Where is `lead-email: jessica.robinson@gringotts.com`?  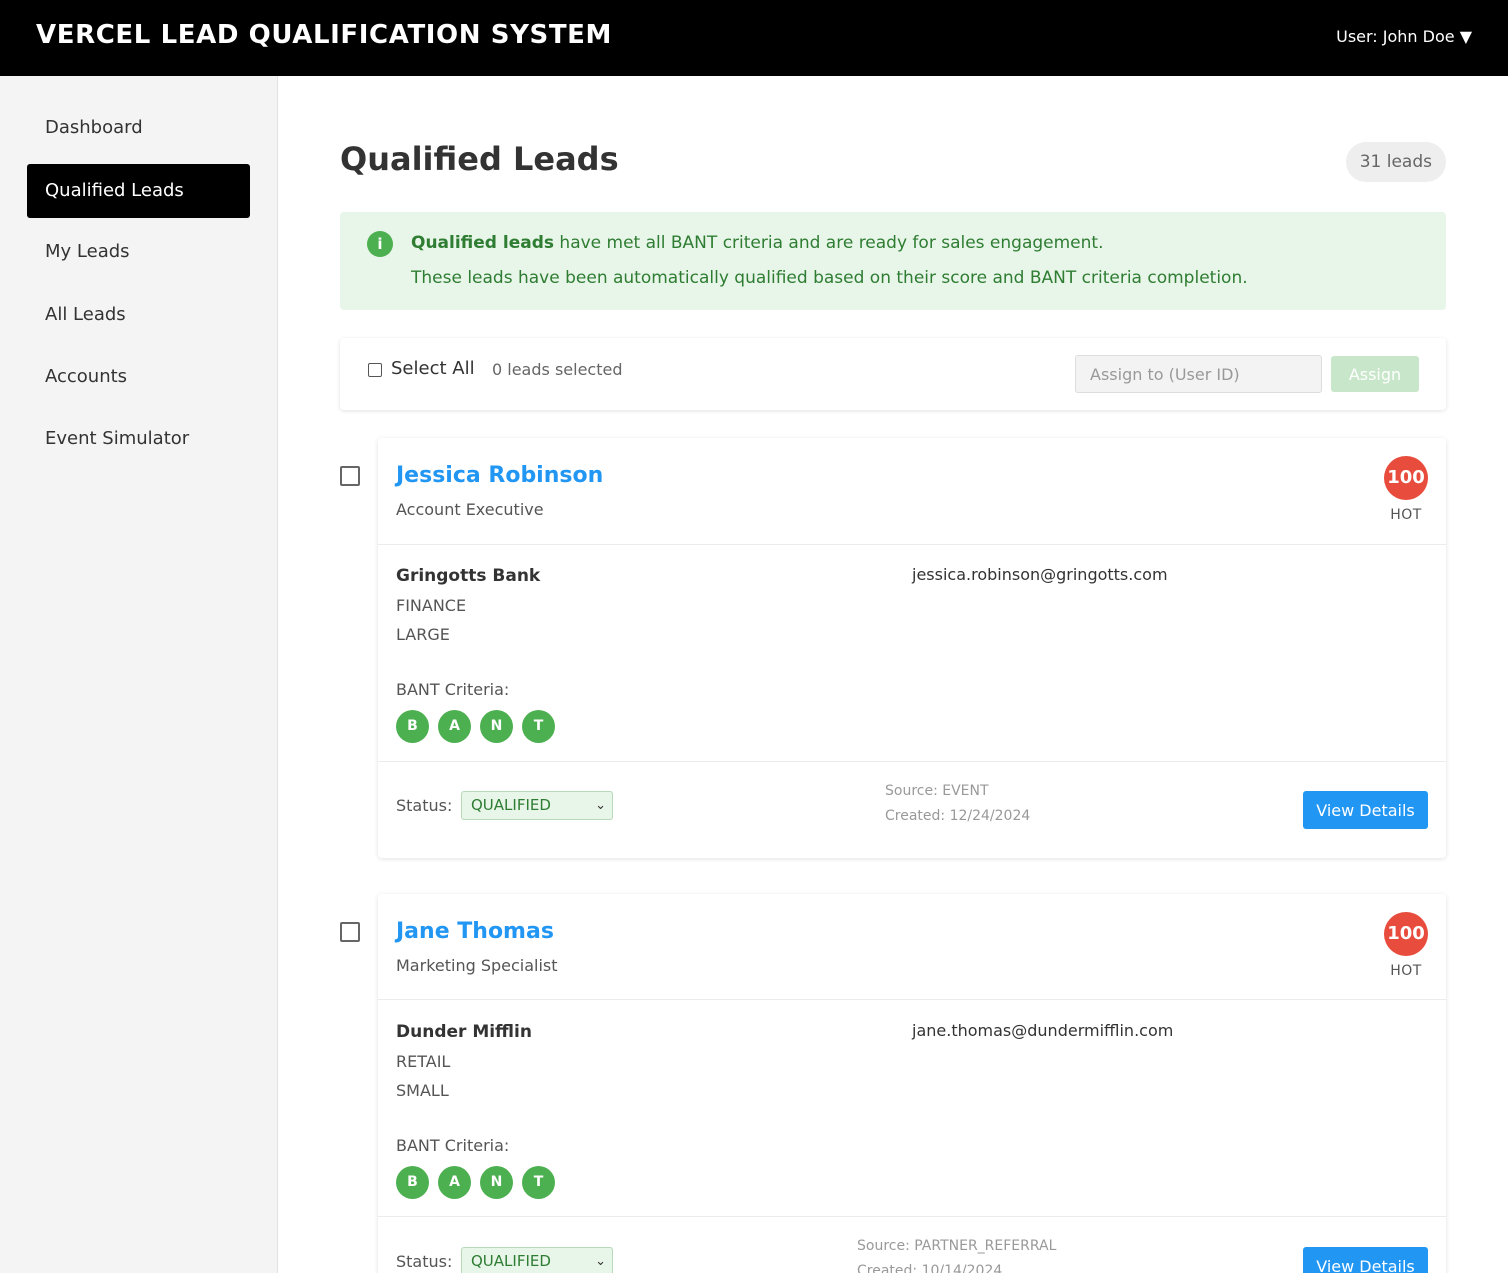 lead-email: jessica.robinson@gringotts.com is located at coordinates (1040, 574).